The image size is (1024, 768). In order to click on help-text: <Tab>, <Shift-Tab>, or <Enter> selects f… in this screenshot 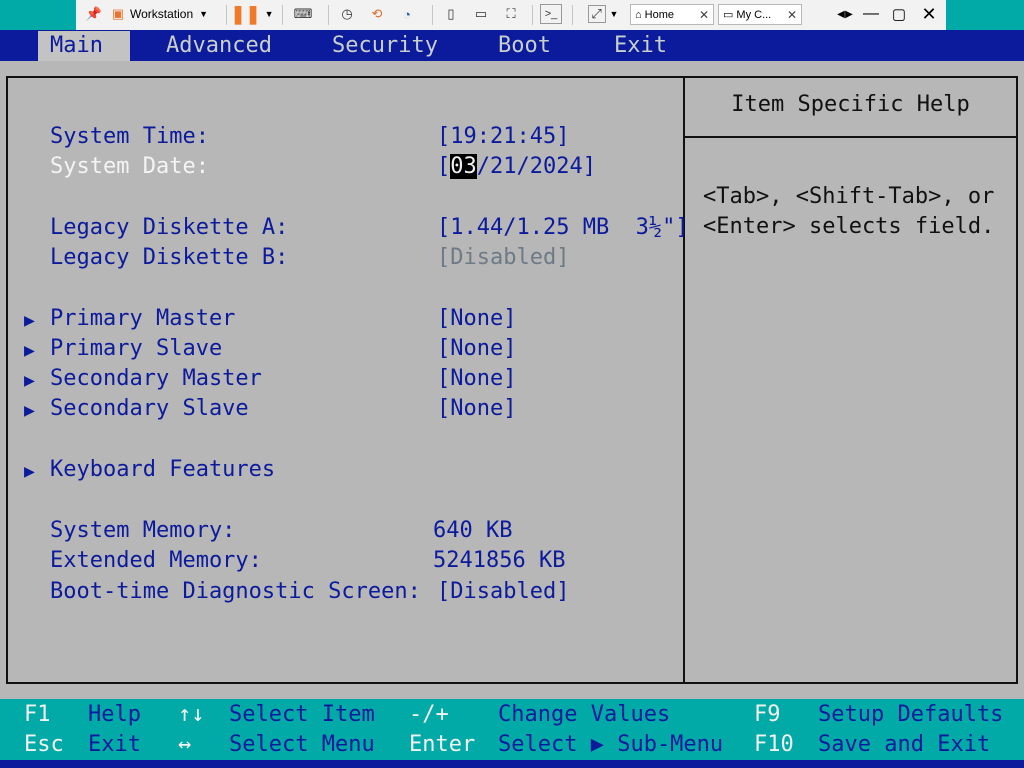, I will do `click(849, 211)`.